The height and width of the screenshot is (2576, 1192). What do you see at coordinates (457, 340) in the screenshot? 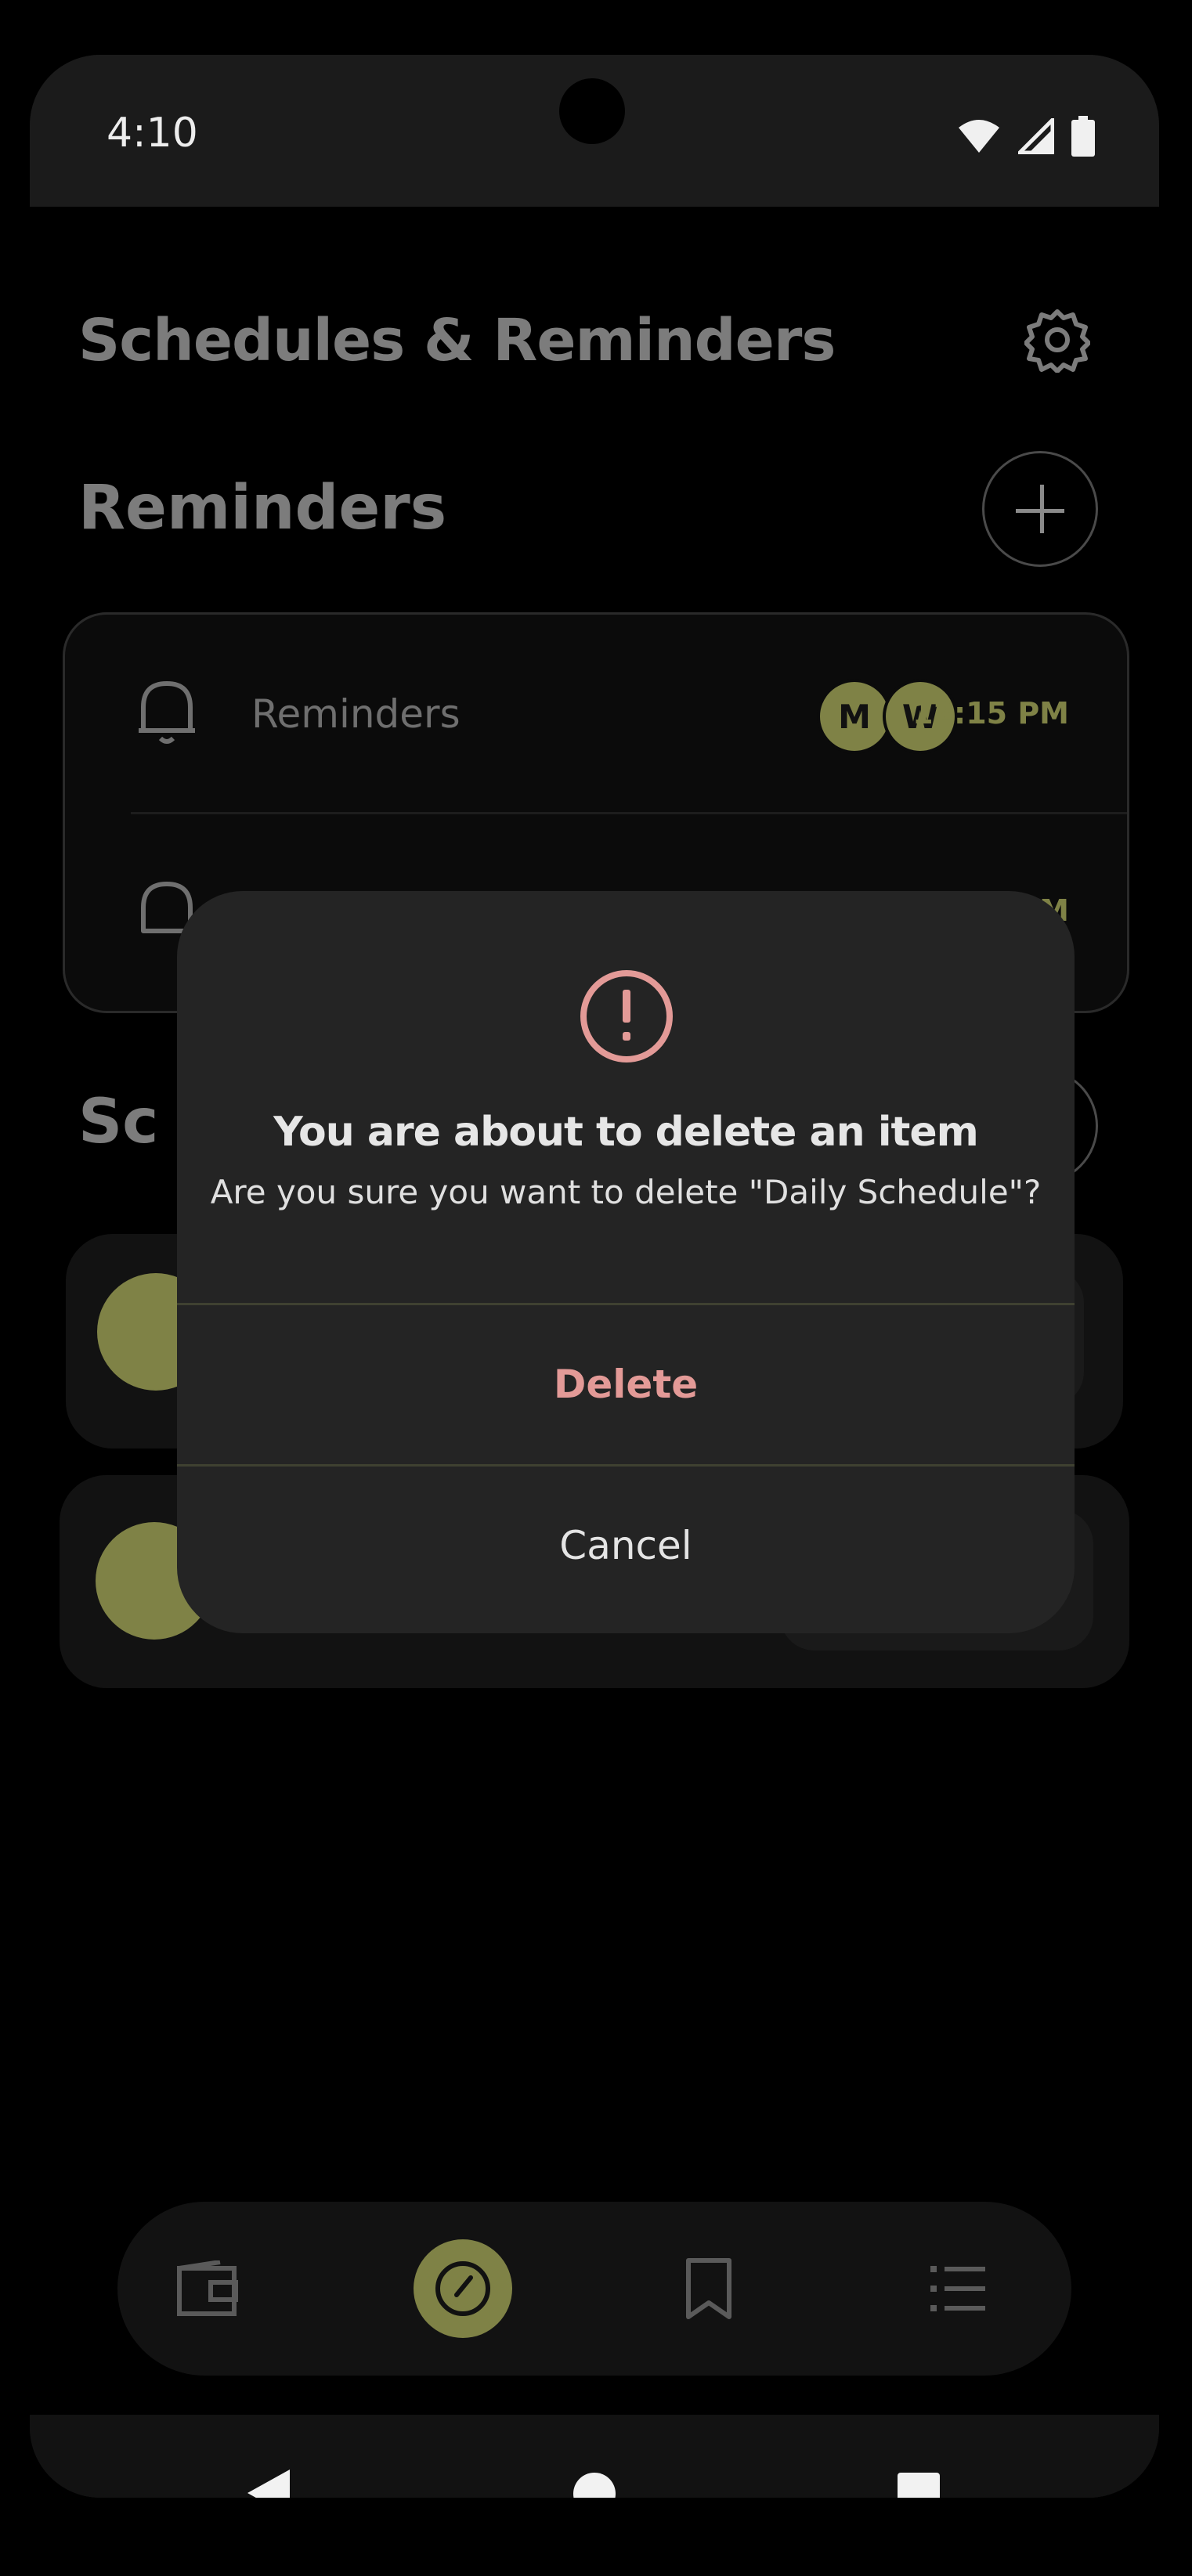
I see `page-title: Schedules & Reminders` at bounding box center [457, 340].